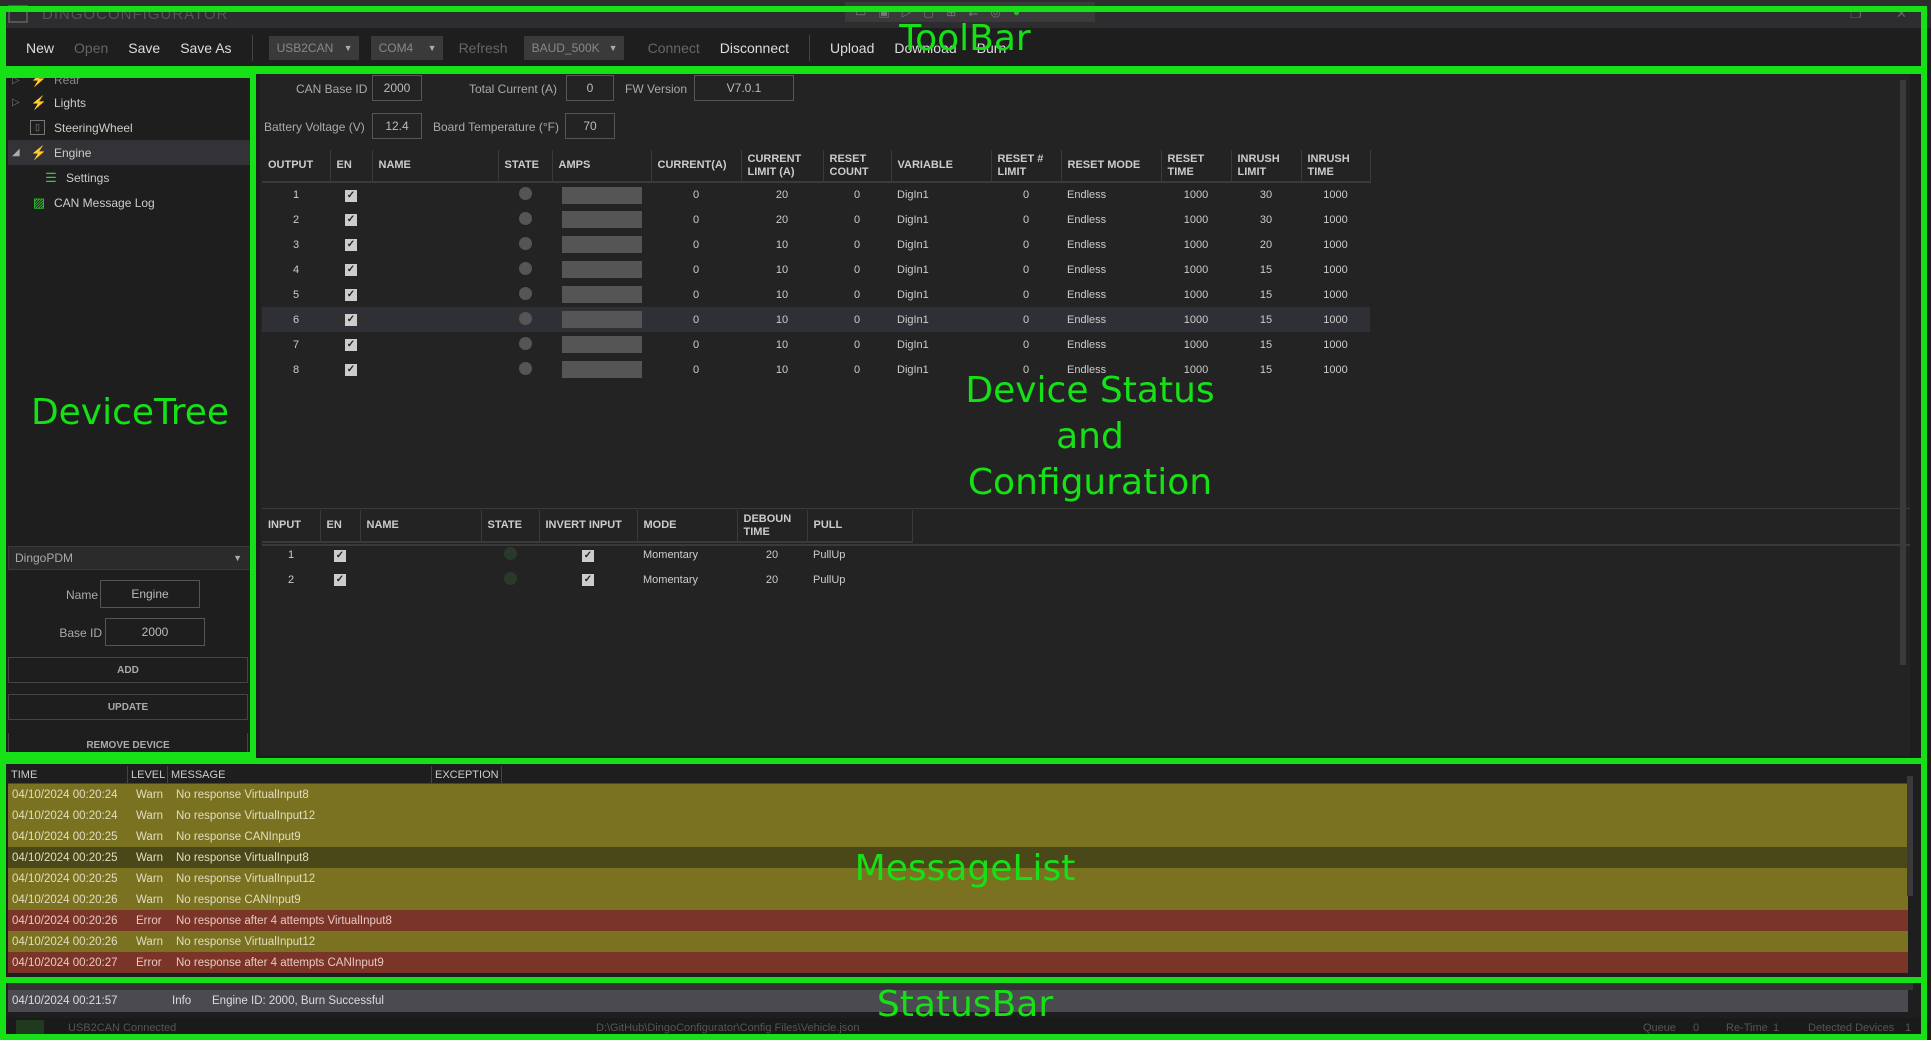 This screenshot has width=1931, height=1040. I want to click on devicetree-region-label: DeviceTree, so click(130, 412).